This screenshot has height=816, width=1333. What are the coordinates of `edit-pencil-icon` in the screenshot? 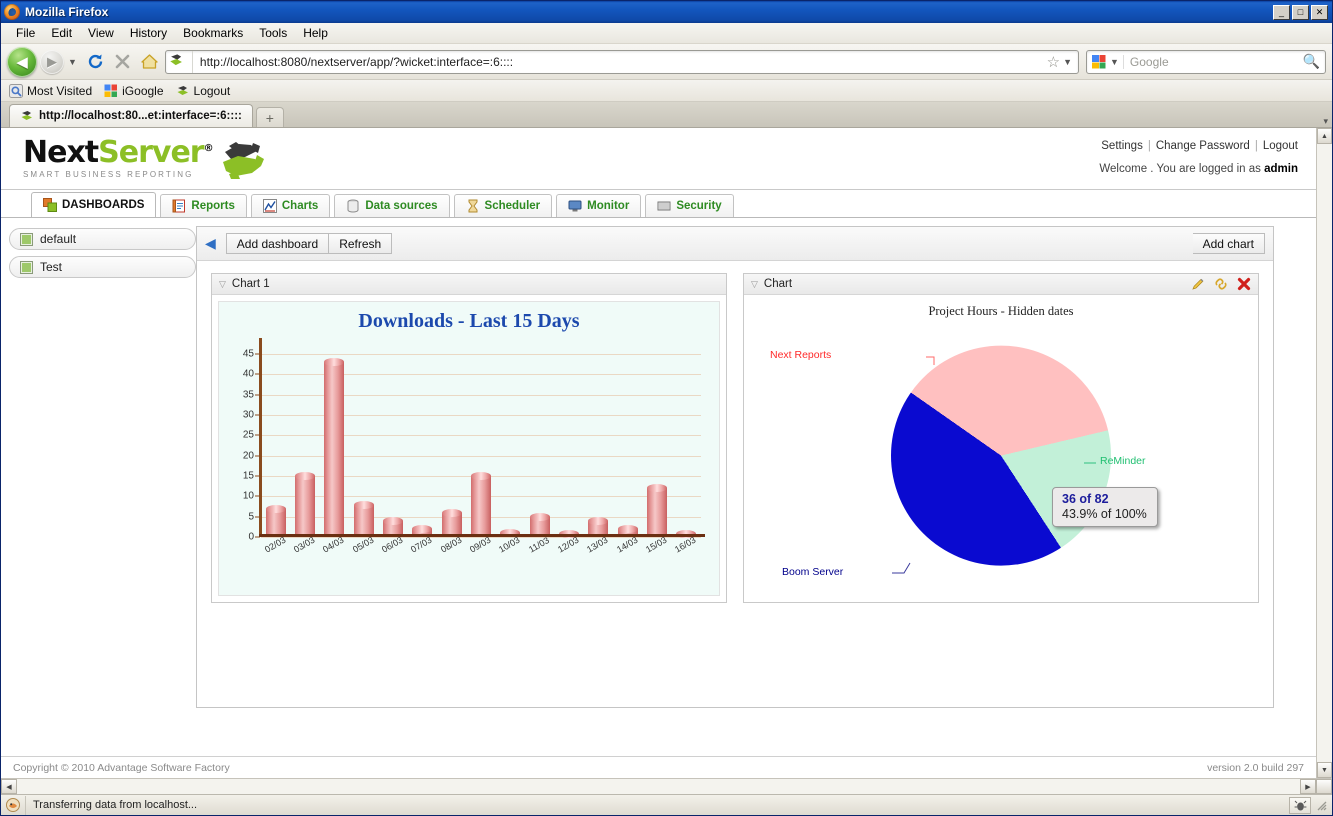 It's located at (1198, 284).